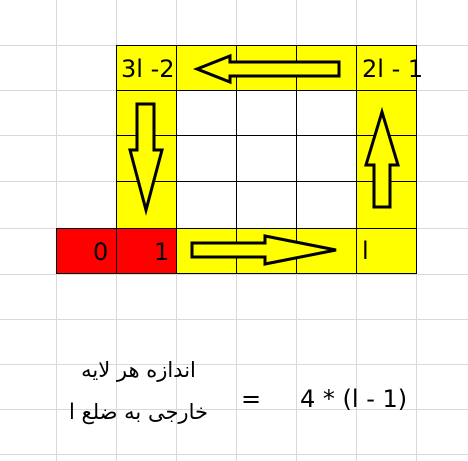  Describe the element at coordinates (266, 69) in the screenshot. I see `arrow-left` at that location.